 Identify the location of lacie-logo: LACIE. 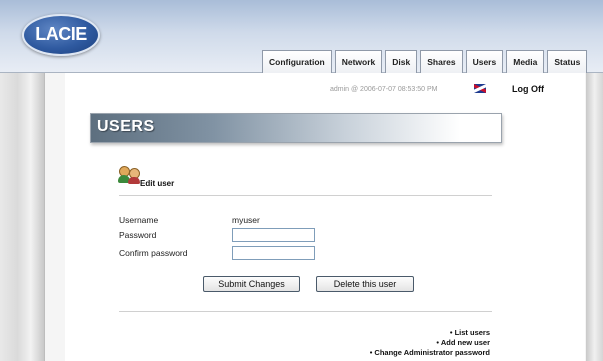
(61, 35).